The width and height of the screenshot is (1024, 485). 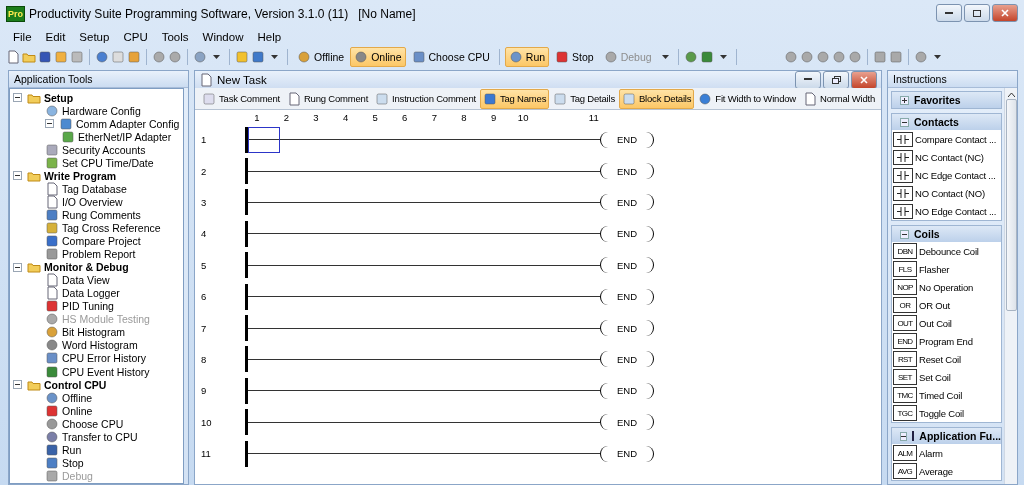 I want to click on tree-item: EtherNet/IP Adapter, so click(x=125, y=136).